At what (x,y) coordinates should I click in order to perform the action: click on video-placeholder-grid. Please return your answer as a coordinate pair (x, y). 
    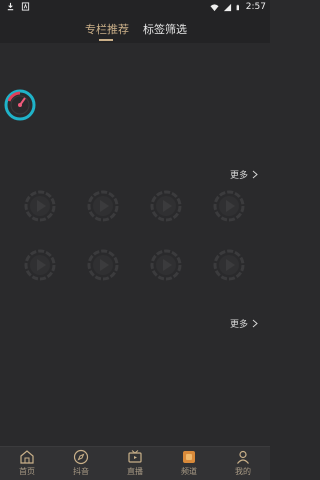
    Looking at the image, I should click on (139, 237).